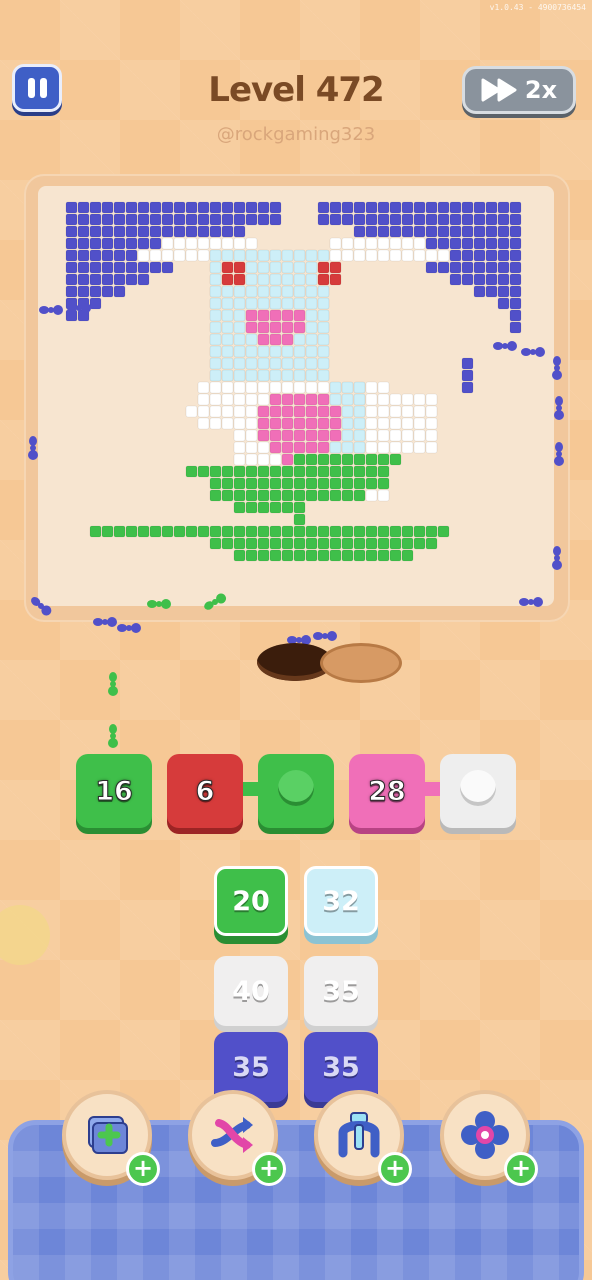 Image resolution: width=592 pixels, height=1280 pixels. I want to click on queue-block-1: 20, so click(251, 901).